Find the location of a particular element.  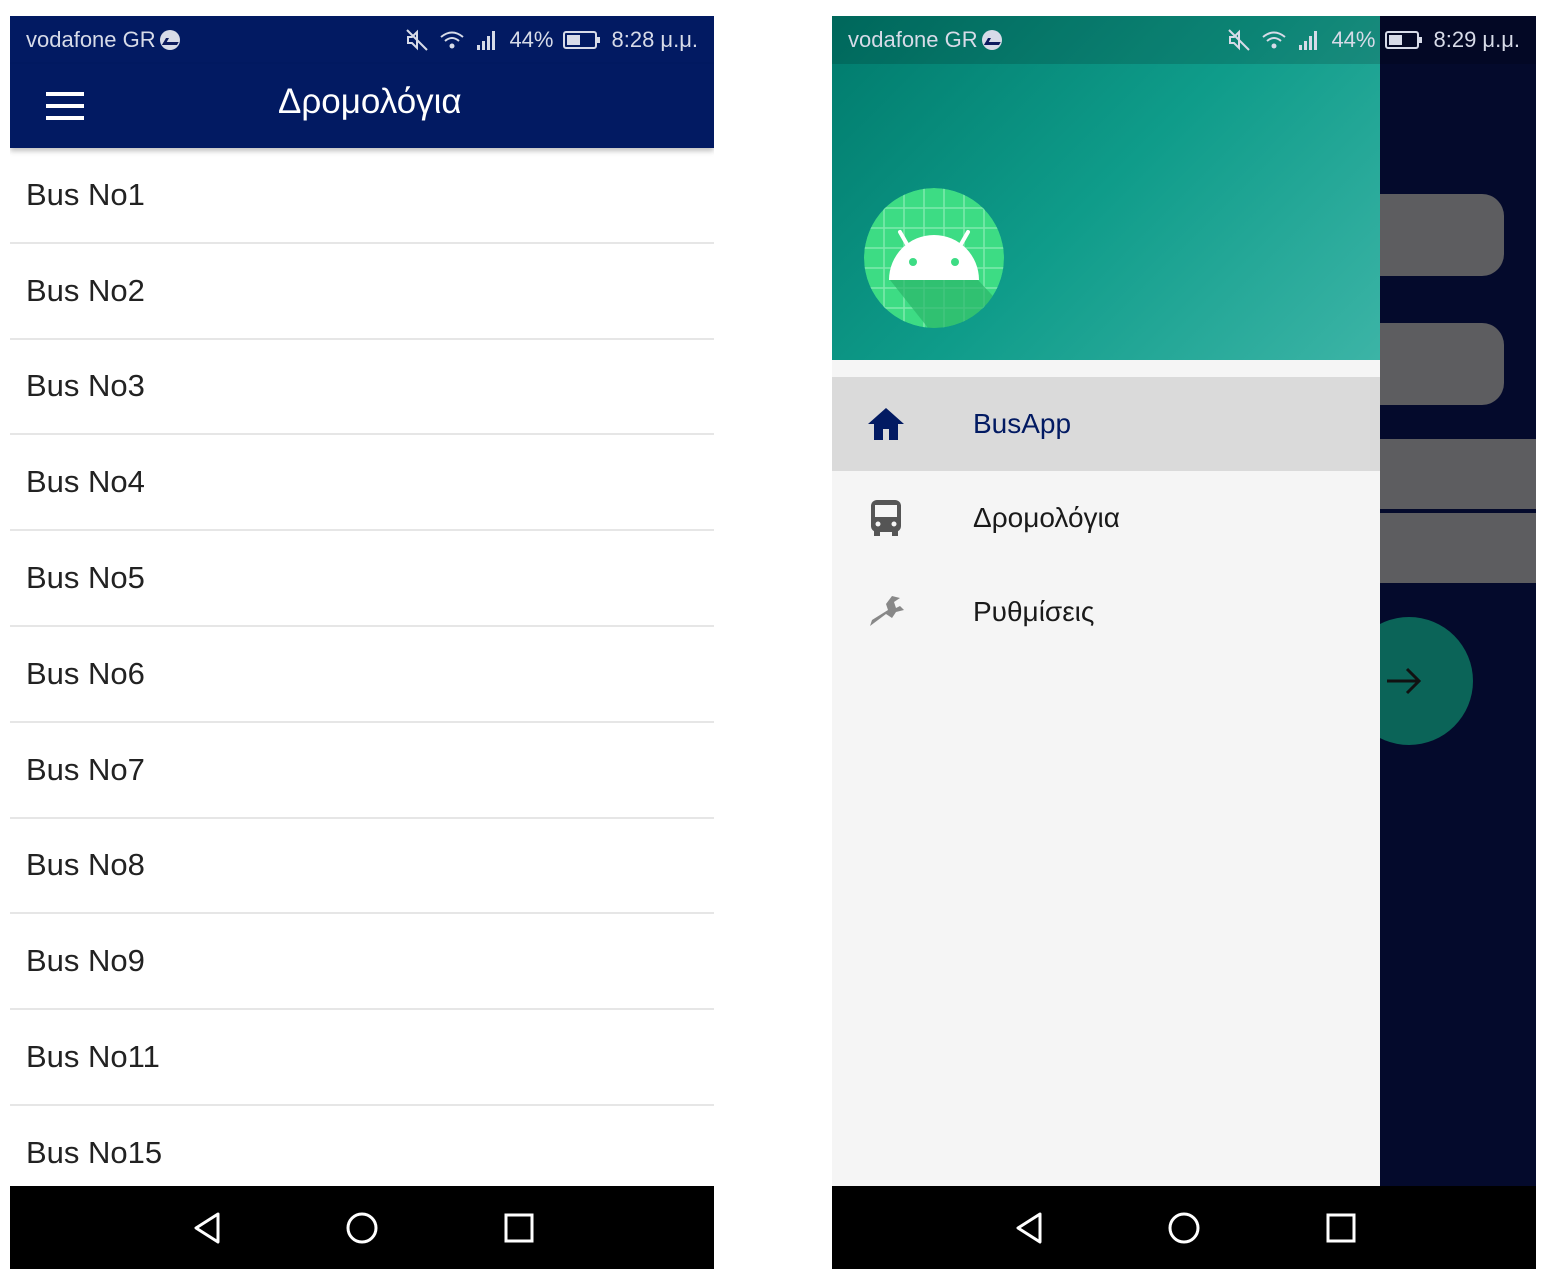

drawer-header is located at coordinates (1106, 188).